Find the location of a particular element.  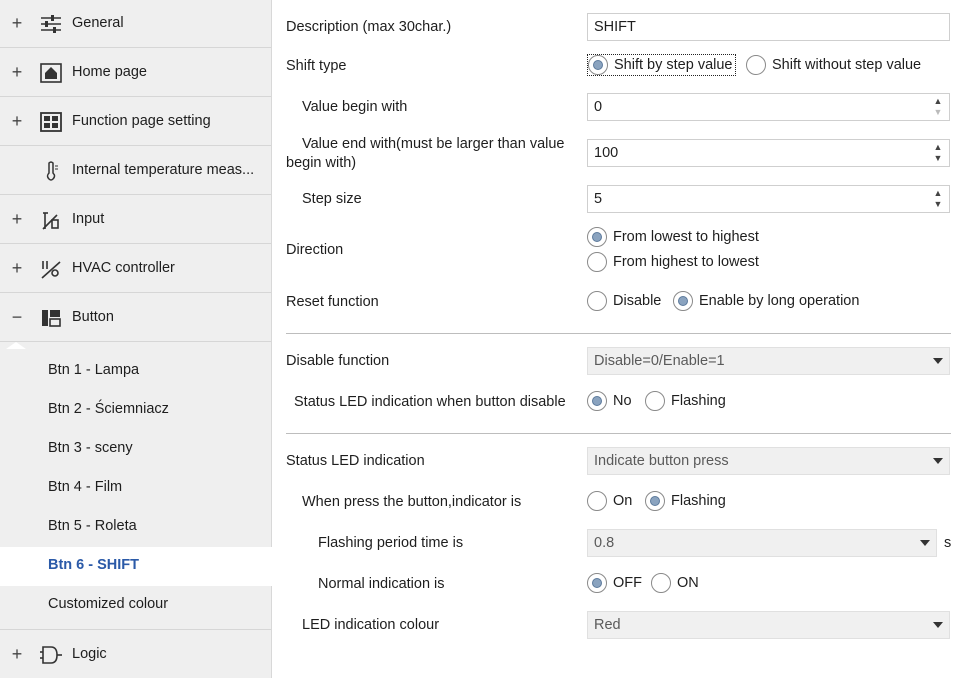

sidebar-item-home-page: + Home page is located at coordinates (135, 73).